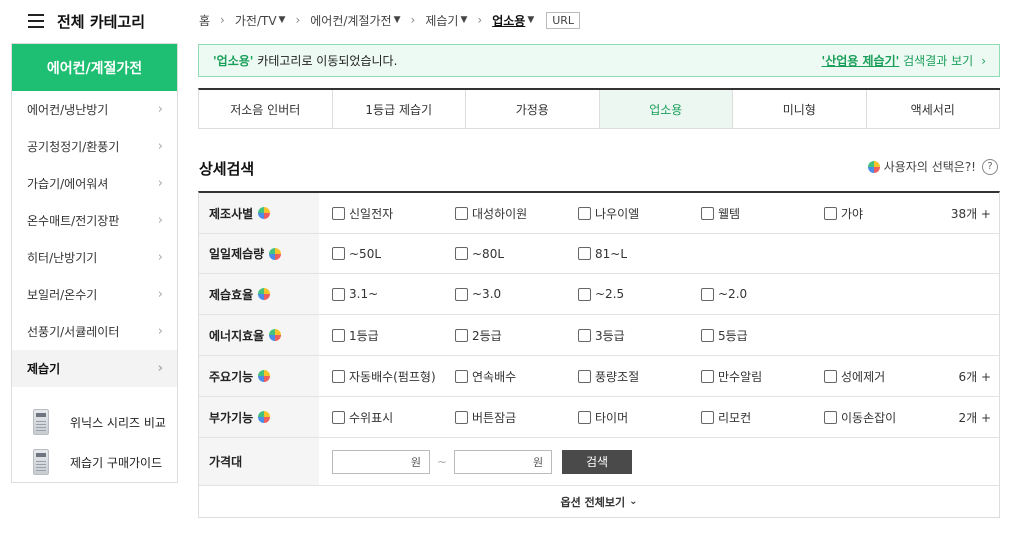  Describe the element at coordinates (639, 254) in the screenshot. I see `filter-option: 81~L` at that location.